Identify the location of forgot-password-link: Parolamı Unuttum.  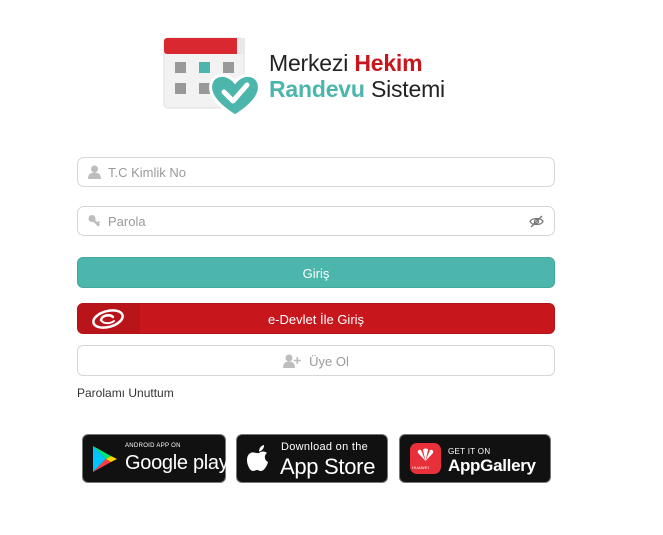
(125, 393).